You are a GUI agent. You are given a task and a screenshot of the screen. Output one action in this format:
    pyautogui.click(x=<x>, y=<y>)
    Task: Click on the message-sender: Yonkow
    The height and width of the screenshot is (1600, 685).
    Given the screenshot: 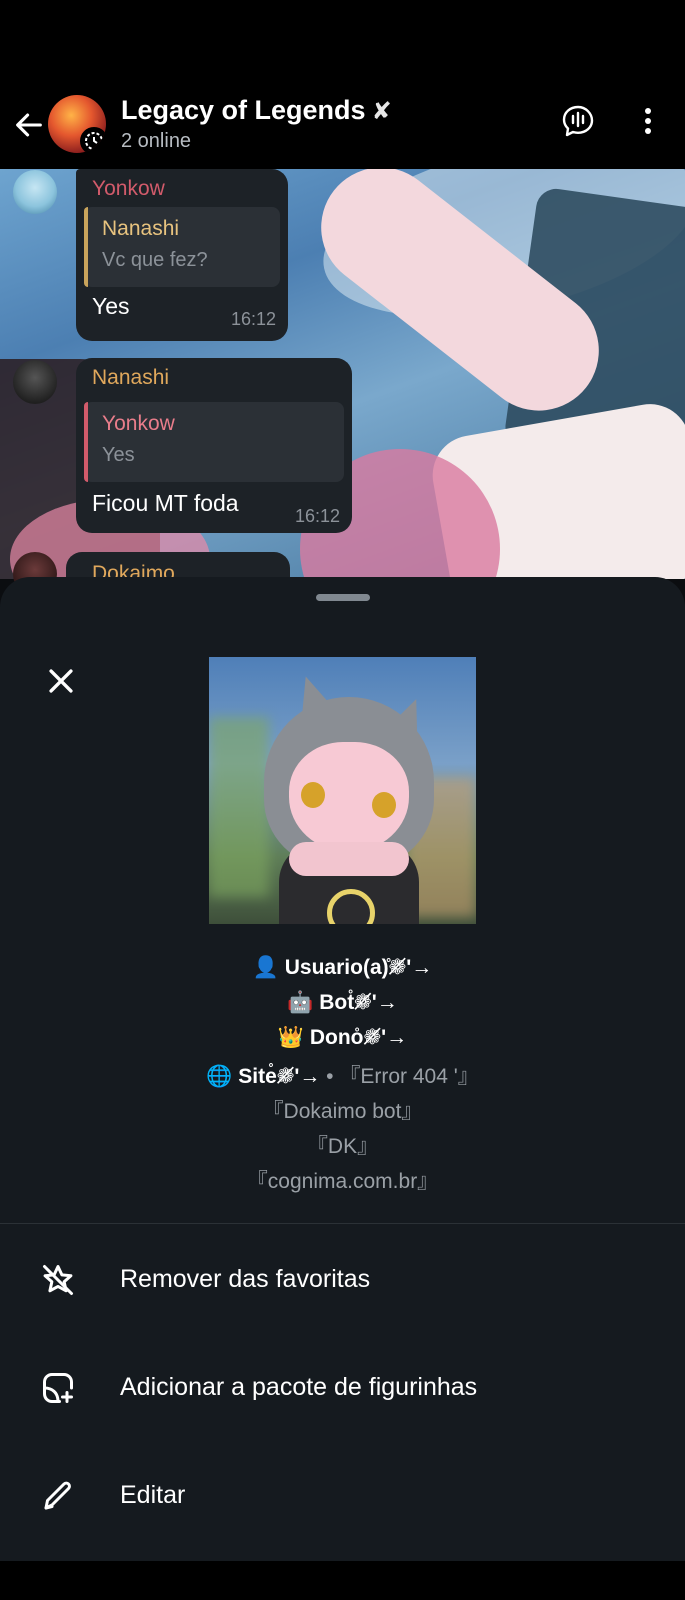 What is the action you would take?
    pyautogui.click(x=128, y=188)
    